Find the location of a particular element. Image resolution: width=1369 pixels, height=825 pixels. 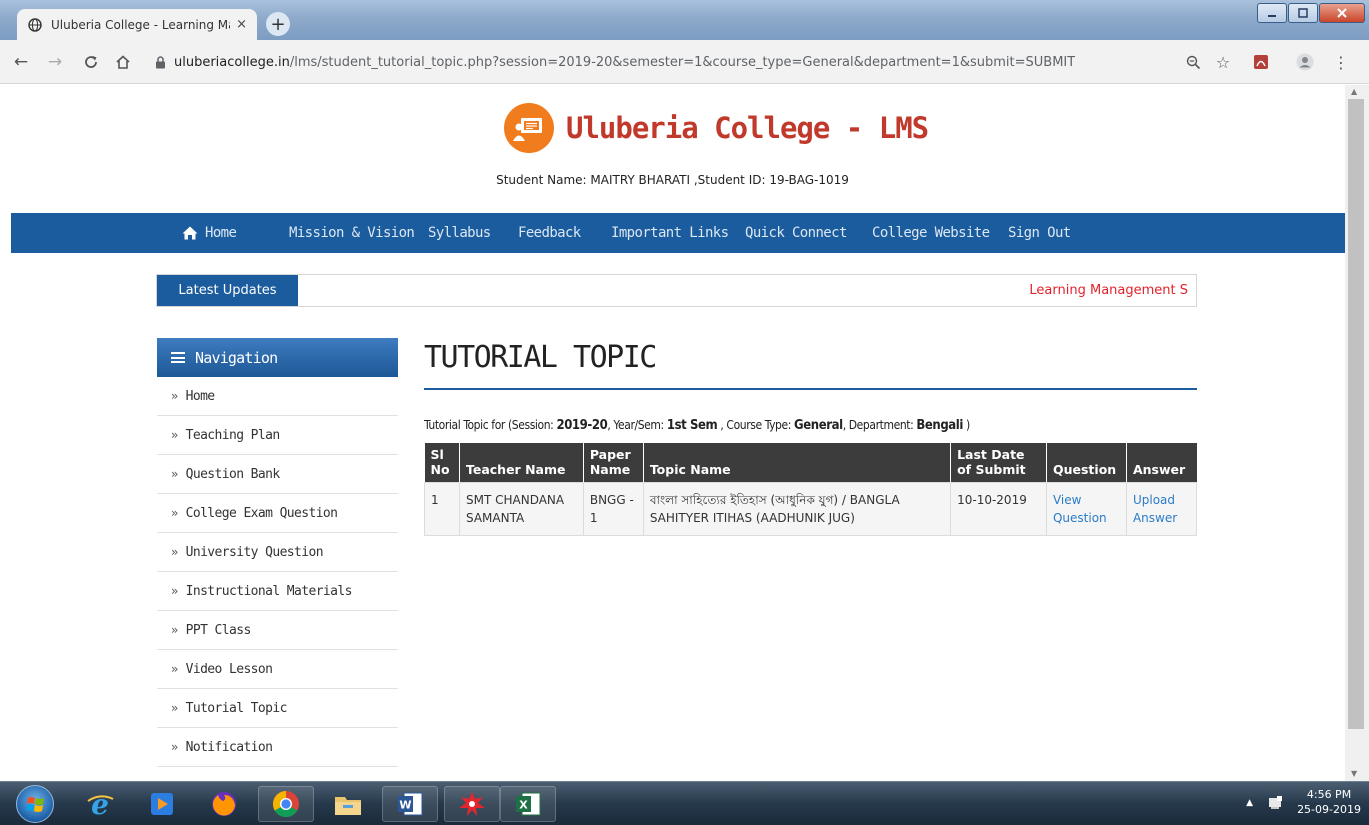

forward-arrow-icon: → is located at coordinates (55, 62).